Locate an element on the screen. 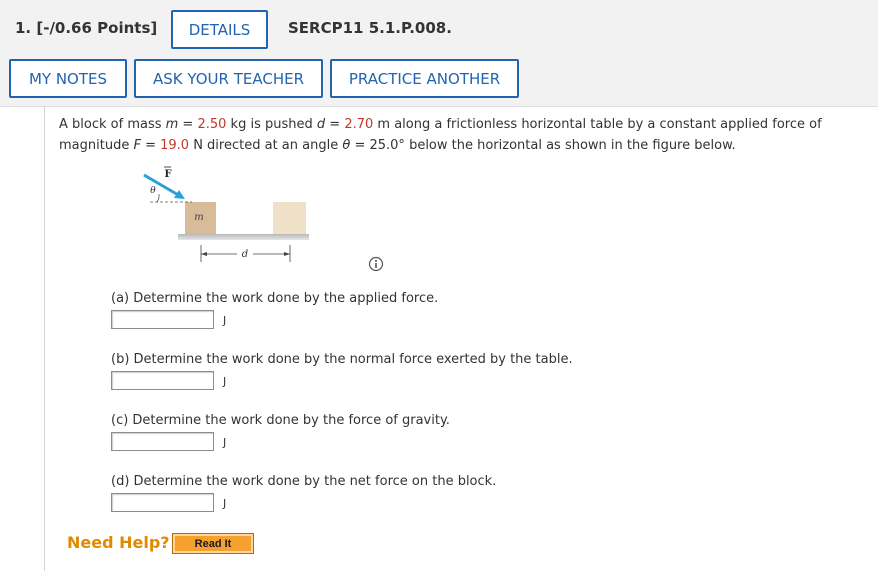  ask-teacher-button: ASK YOUR TEACHER is located at coordinates (228, 78).